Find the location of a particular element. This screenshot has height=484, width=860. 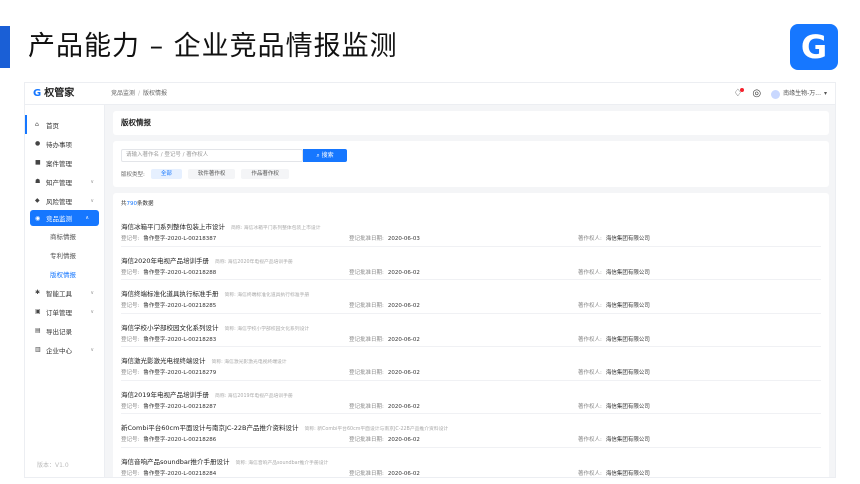

sidebar-item-company: ▥ 企业中心 ∨ is located at coordinates (64, 349).